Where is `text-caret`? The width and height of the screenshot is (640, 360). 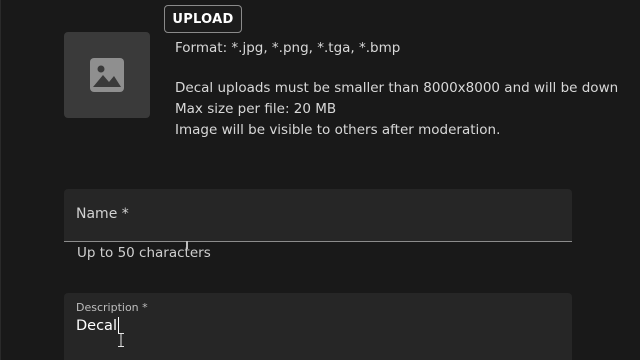
text-caret is located at coordinates (118, 325).